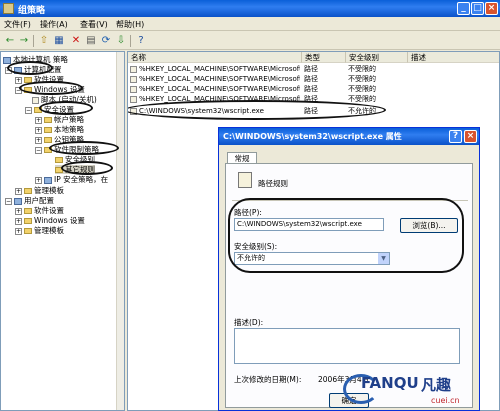  Describe the element at coordinates (120, 231) in the screenshot. I see `tree-scrollbar` at that location.